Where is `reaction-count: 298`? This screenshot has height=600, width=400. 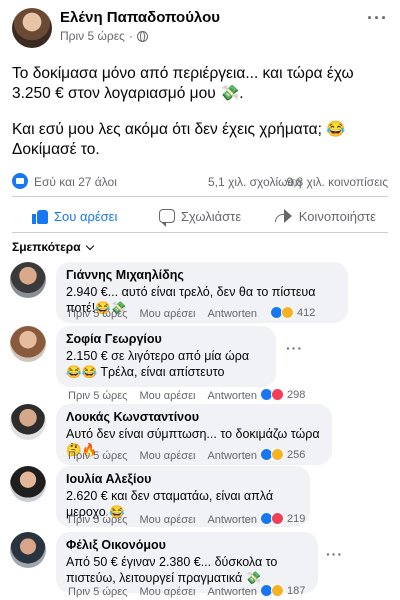 reaction-count: 298 is located at coordinates (296, 394).